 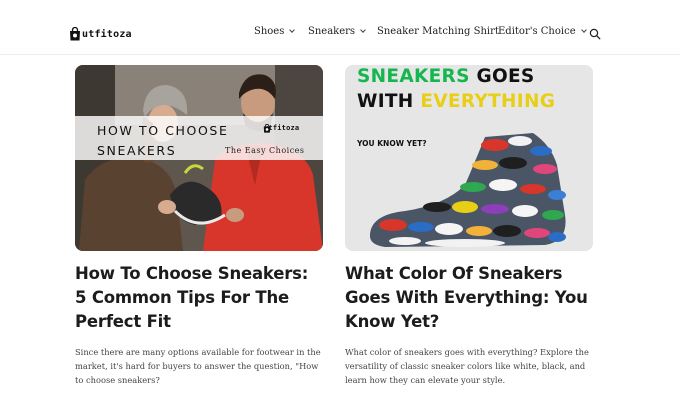 What do you see at coordinates (281, 128) in the screenshot?
I see `image-brand-logo: utfitoza` at bounding box center [281, 128].